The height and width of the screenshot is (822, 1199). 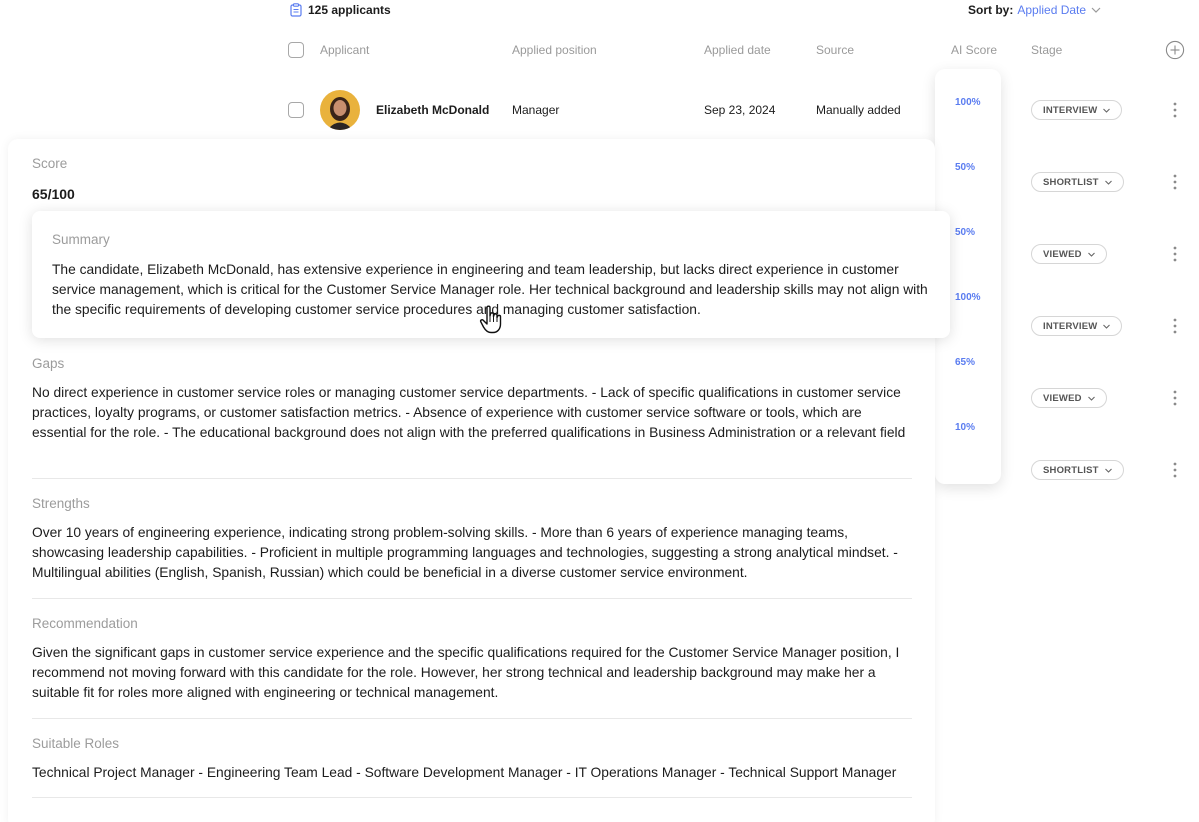 I want to click on plus-circle-icon, so click(x=1175, y=50).